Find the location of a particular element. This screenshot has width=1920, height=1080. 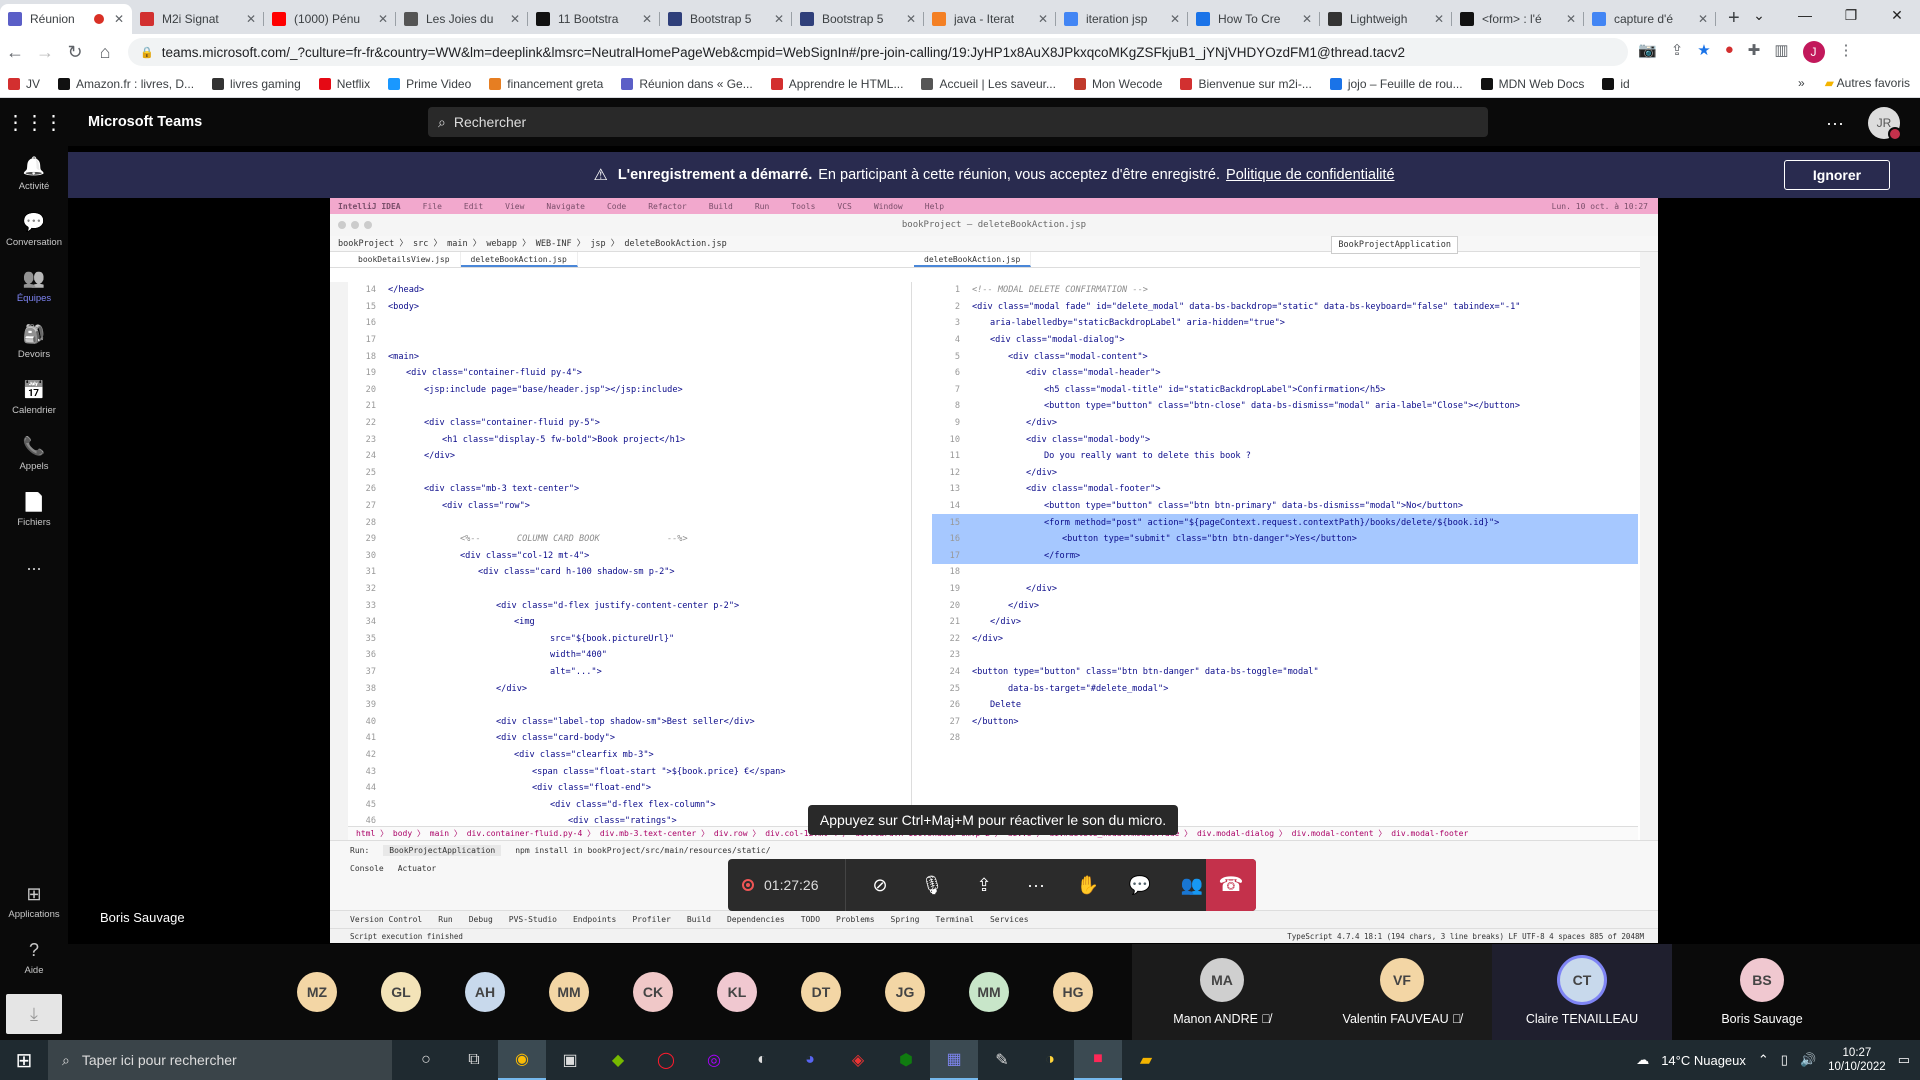

raise-hand-button: ✋ is located at coordinates (1088, 885).